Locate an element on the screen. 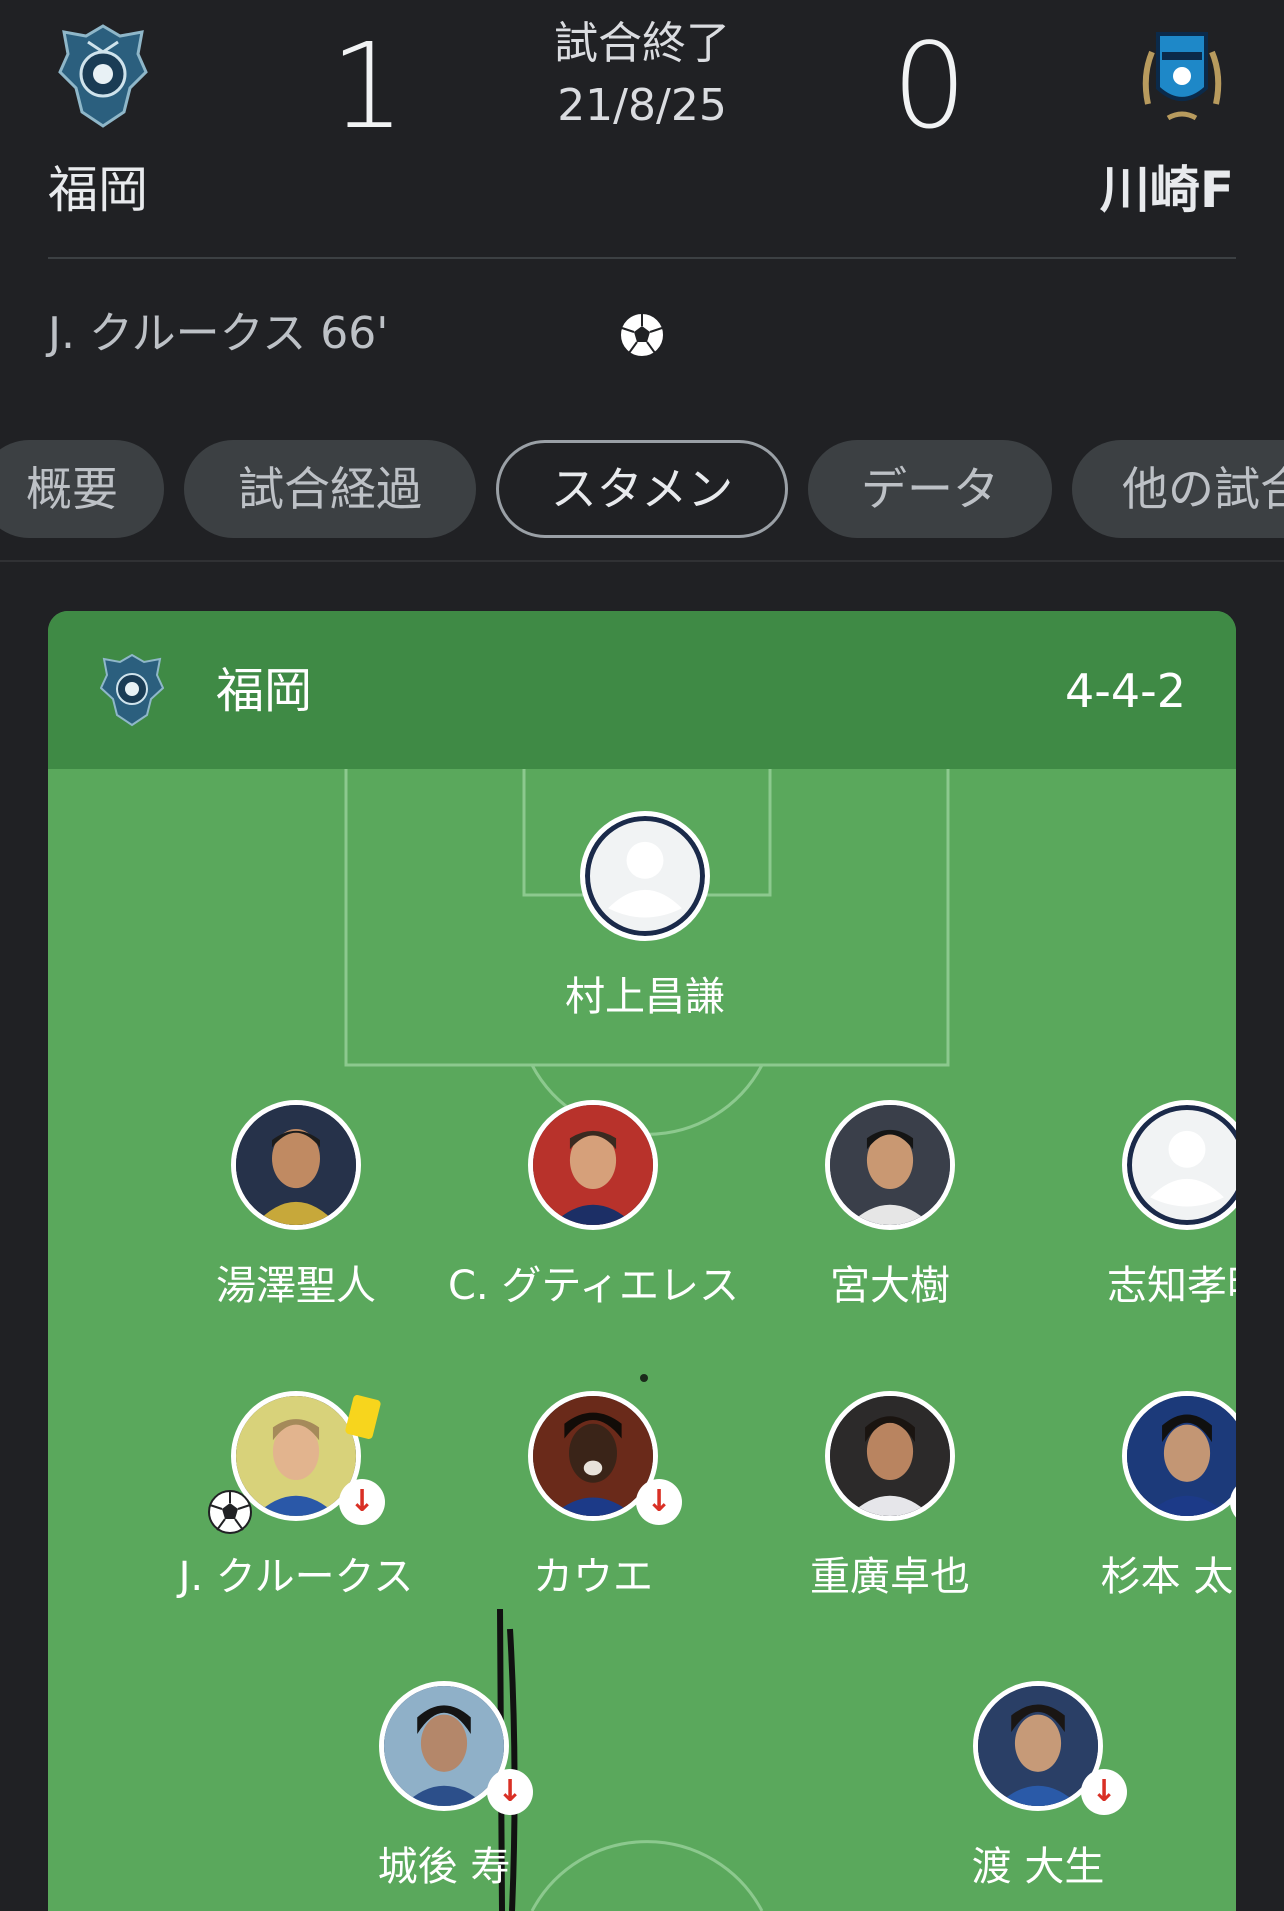 The width and height of the screenshot is (1284, 1911). lineup-team-name: 福岡 is located at coordinates (264, 691).